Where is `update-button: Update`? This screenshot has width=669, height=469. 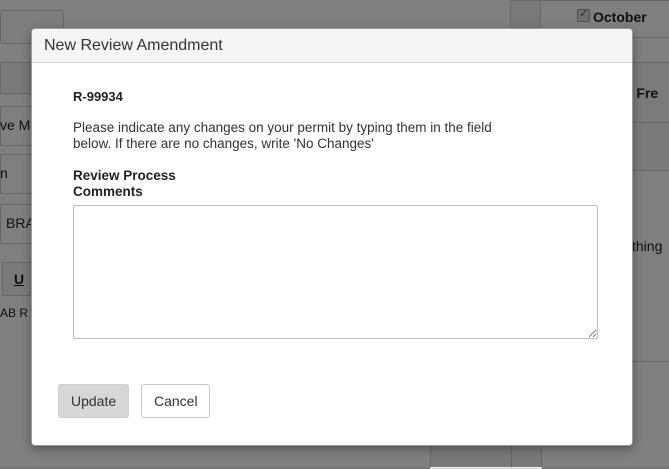 update-button: Update is located at coordinates (93, 401).